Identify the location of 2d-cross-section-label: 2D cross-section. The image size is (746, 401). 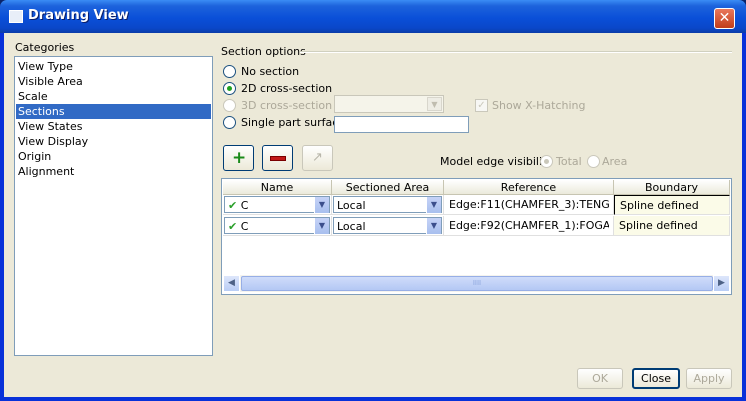
(287, 88).